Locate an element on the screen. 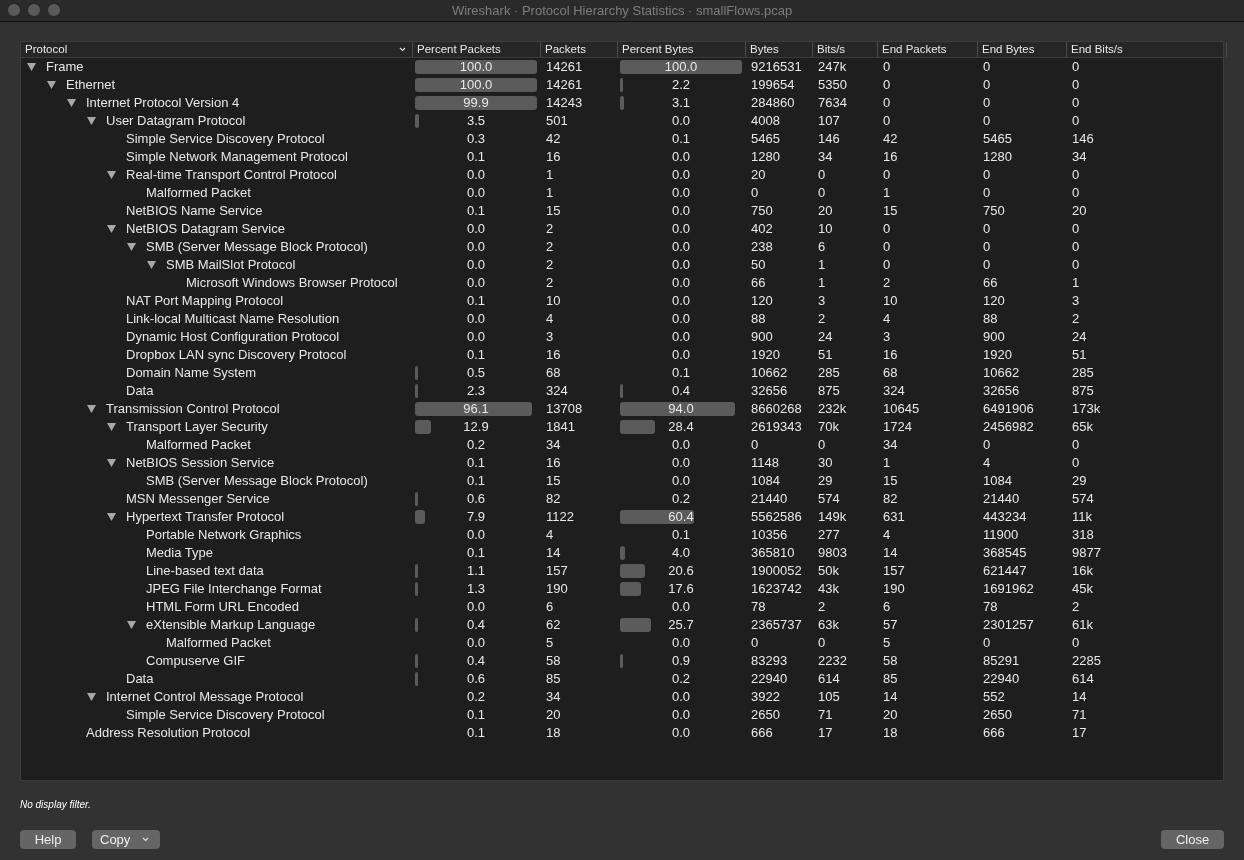  column-header: Bytes is located at coordinates (779, 49).